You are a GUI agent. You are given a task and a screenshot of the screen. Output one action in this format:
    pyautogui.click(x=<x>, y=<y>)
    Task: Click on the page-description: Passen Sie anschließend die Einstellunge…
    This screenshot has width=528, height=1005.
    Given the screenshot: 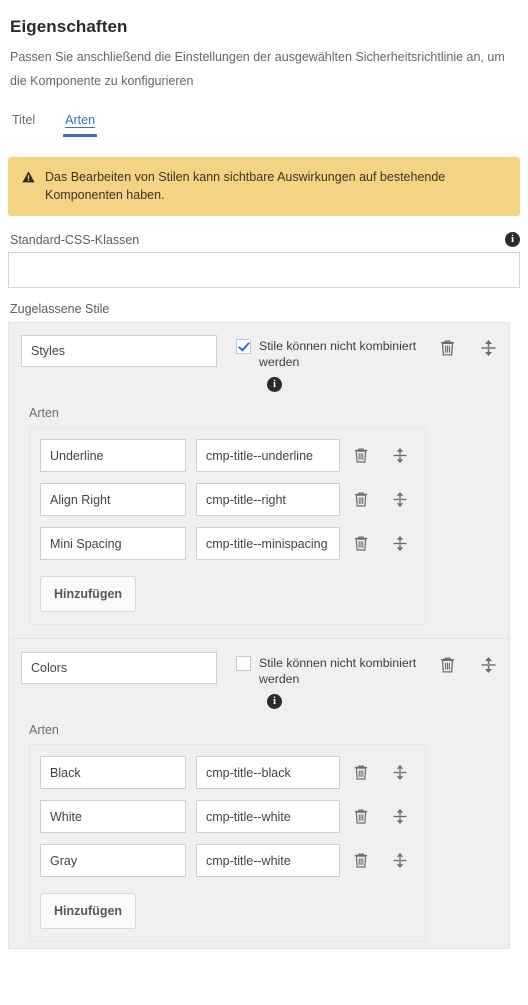 What is the action you would take?
    pyautogui.click(x=257, y=69)
    